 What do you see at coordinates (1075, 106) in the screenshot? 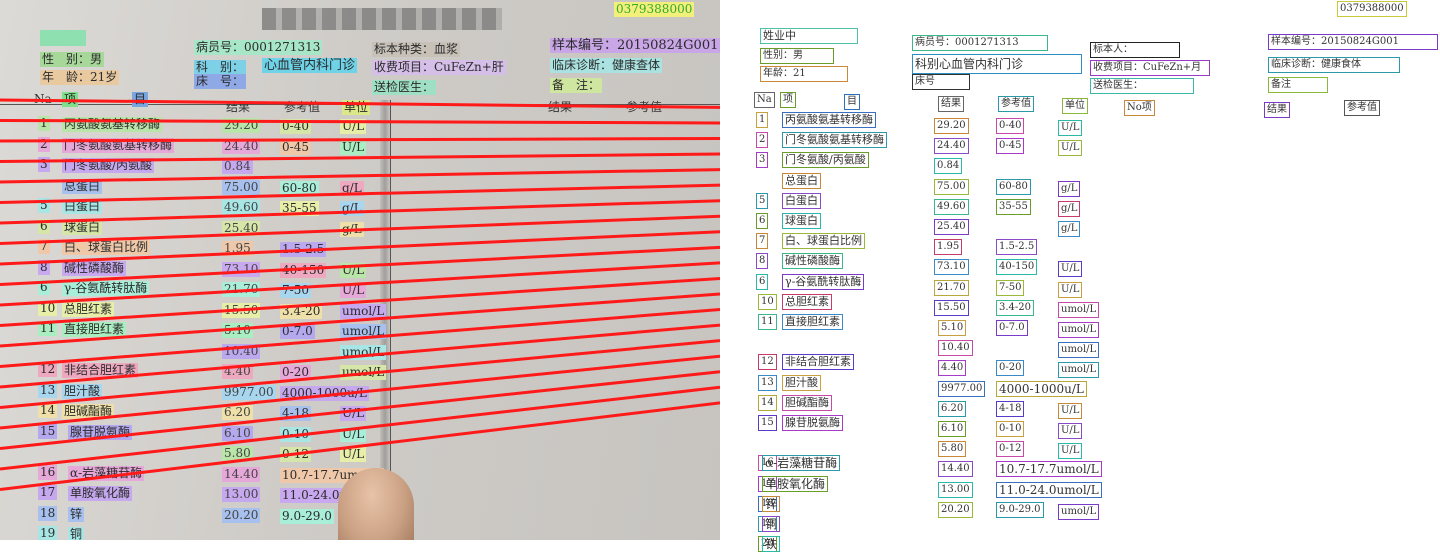
I see `render-col-unit: 单位` at bounding box center [1075, 106].